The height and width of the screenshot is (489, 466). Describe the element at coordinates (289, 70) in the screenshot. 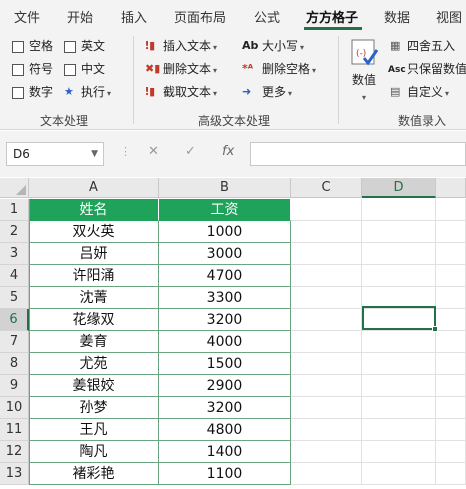

I see `delete-spaces-button: 删除空格 ▾` at that location.